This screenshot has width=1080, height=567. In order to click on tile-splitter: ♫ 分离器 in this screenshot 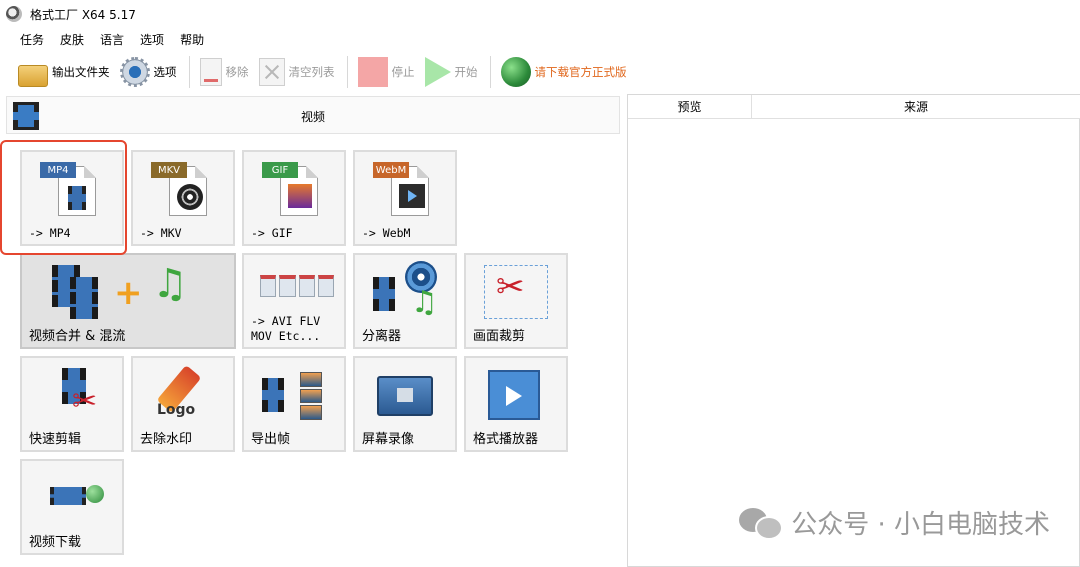, I will do `click(405, 301)`.